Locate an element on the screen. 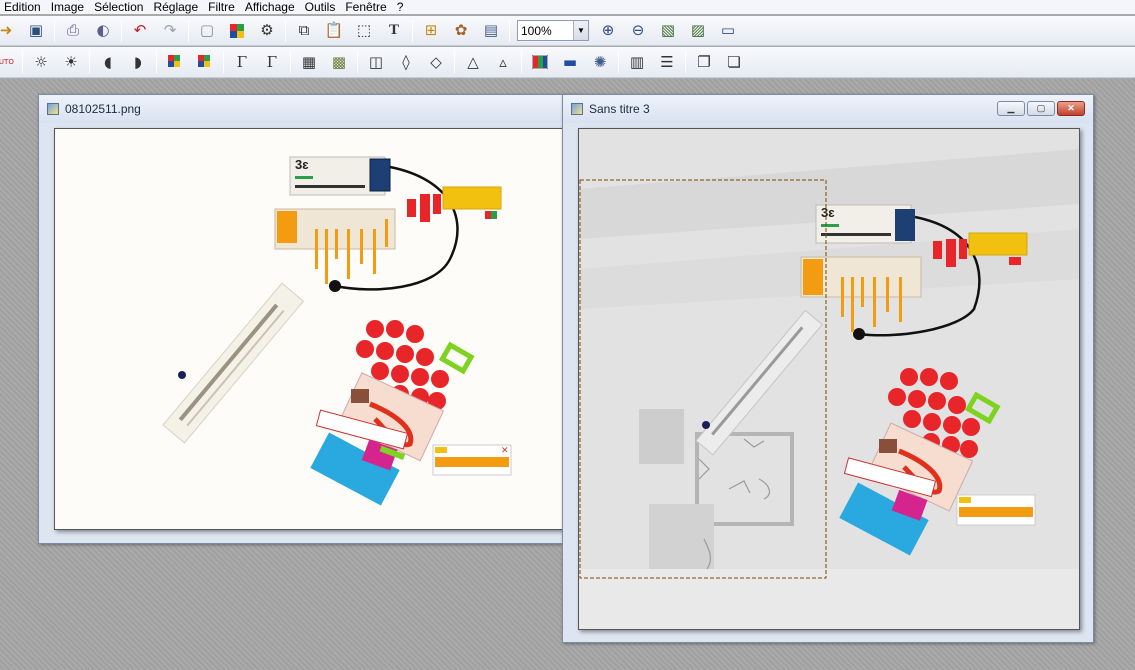  zoom-in-icon: ⊕ is located at coordinates (608, 31).